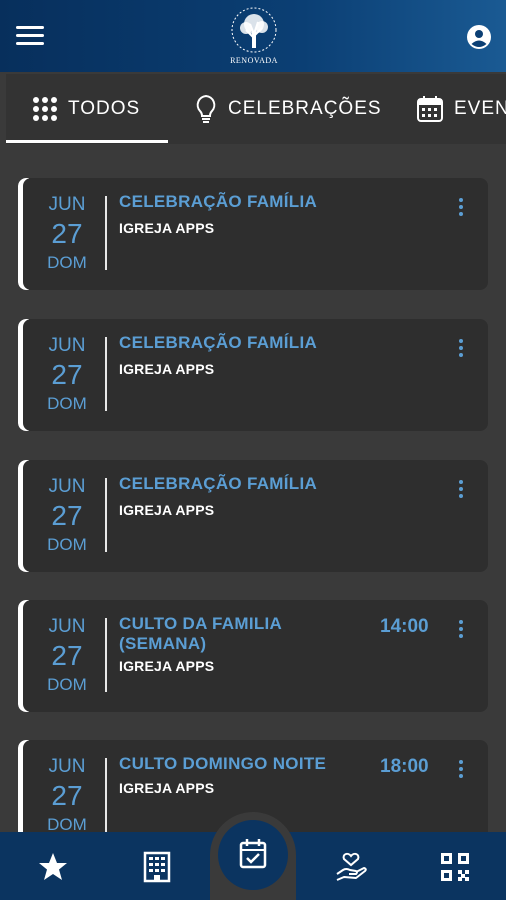 The image size is (506, 900). What do you see at coordinates (480, 108) in the screenshot?
I see `tab-label: EVENTOS` at bounding box center [480, 108].